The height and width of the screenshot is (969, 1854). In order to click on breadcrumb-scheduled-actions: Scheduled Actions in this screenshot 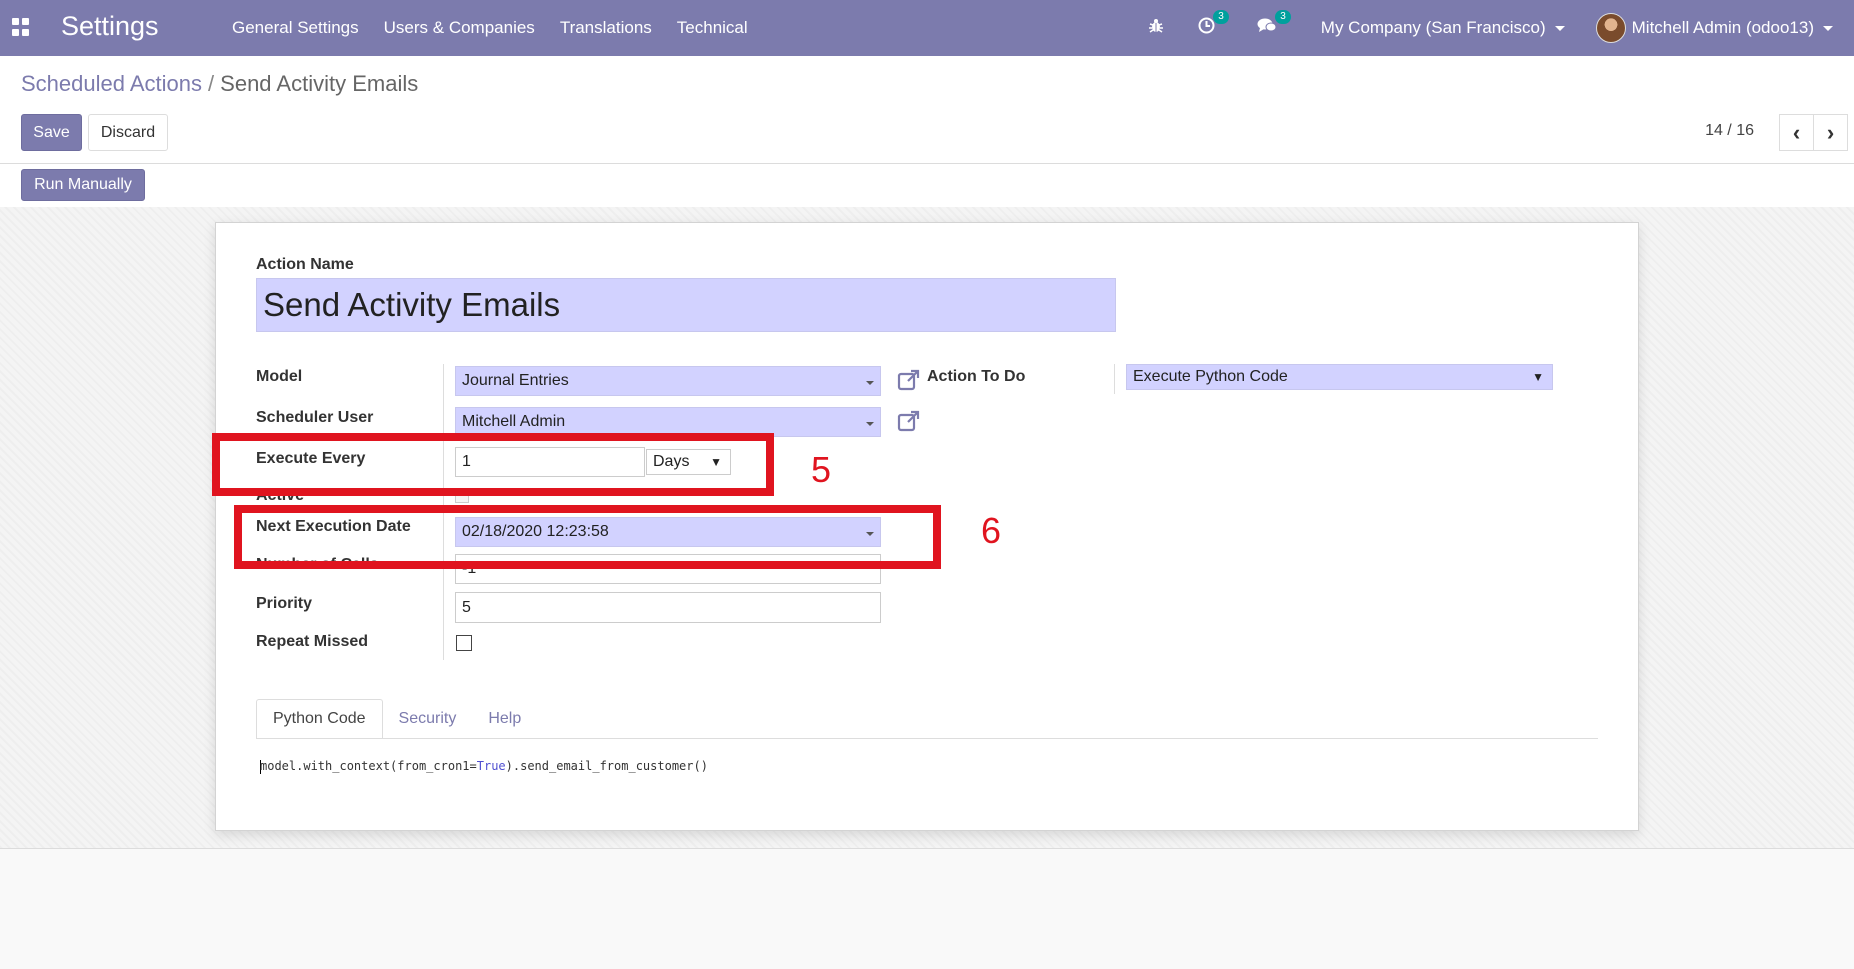, I will do `click(111, 83)`.